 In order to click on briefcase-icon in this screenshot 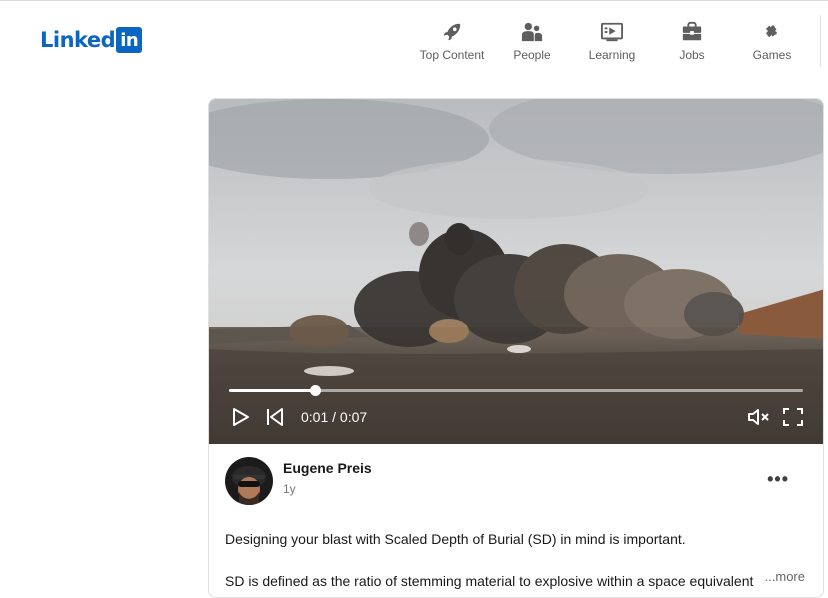, I will do `click(692, 31)`.